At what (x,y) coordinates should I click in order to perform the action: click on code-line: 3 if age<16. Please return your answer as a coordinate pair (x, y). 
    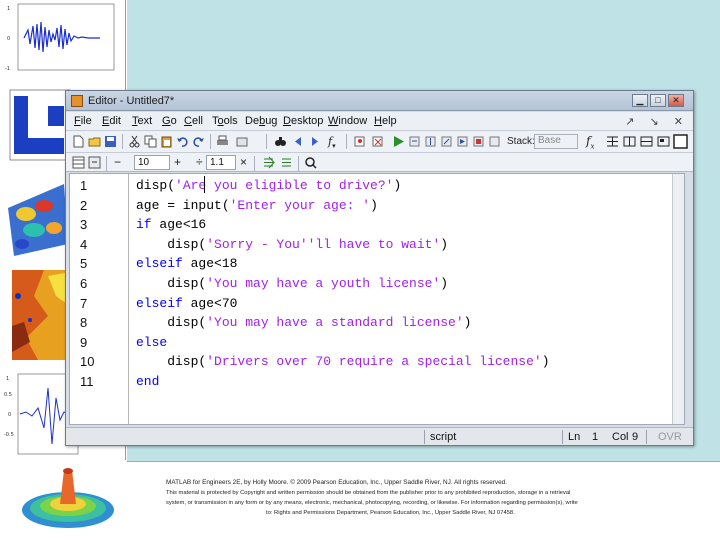
    Looking at the image, I should click on (370, 227).